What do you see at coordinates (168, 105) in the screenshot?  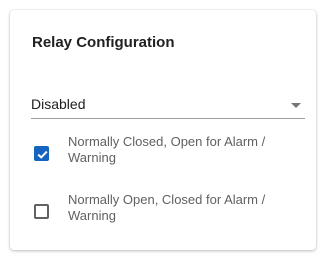 I see `relay-mode-select: Disabled` at bounding box center [168, 105].